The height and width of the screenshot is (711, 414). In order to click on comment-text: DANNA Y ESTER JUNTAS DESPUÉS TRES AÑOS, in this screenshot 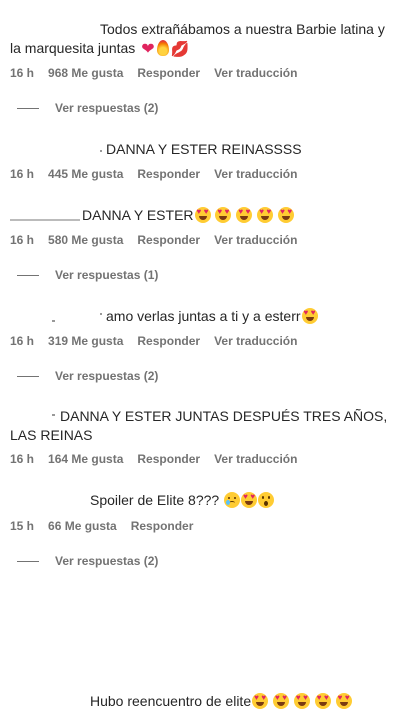, I will do `click(224, 416)`.